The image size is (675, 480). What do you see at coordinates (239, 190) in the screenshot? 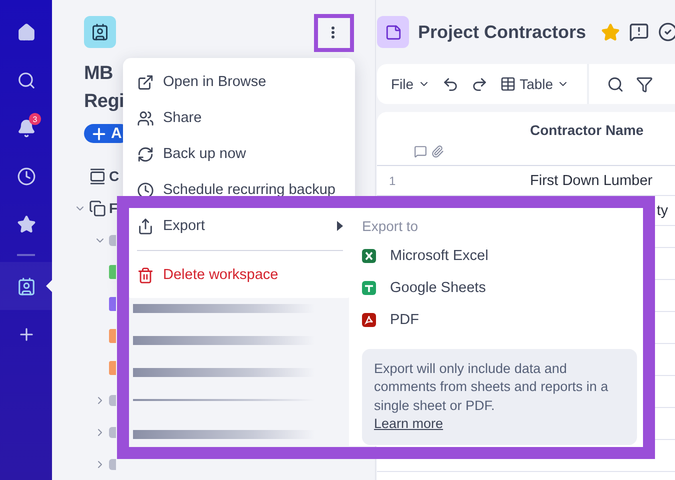
I see `menu-item: Schedule recurring backup` at bounding box center [239, 190].